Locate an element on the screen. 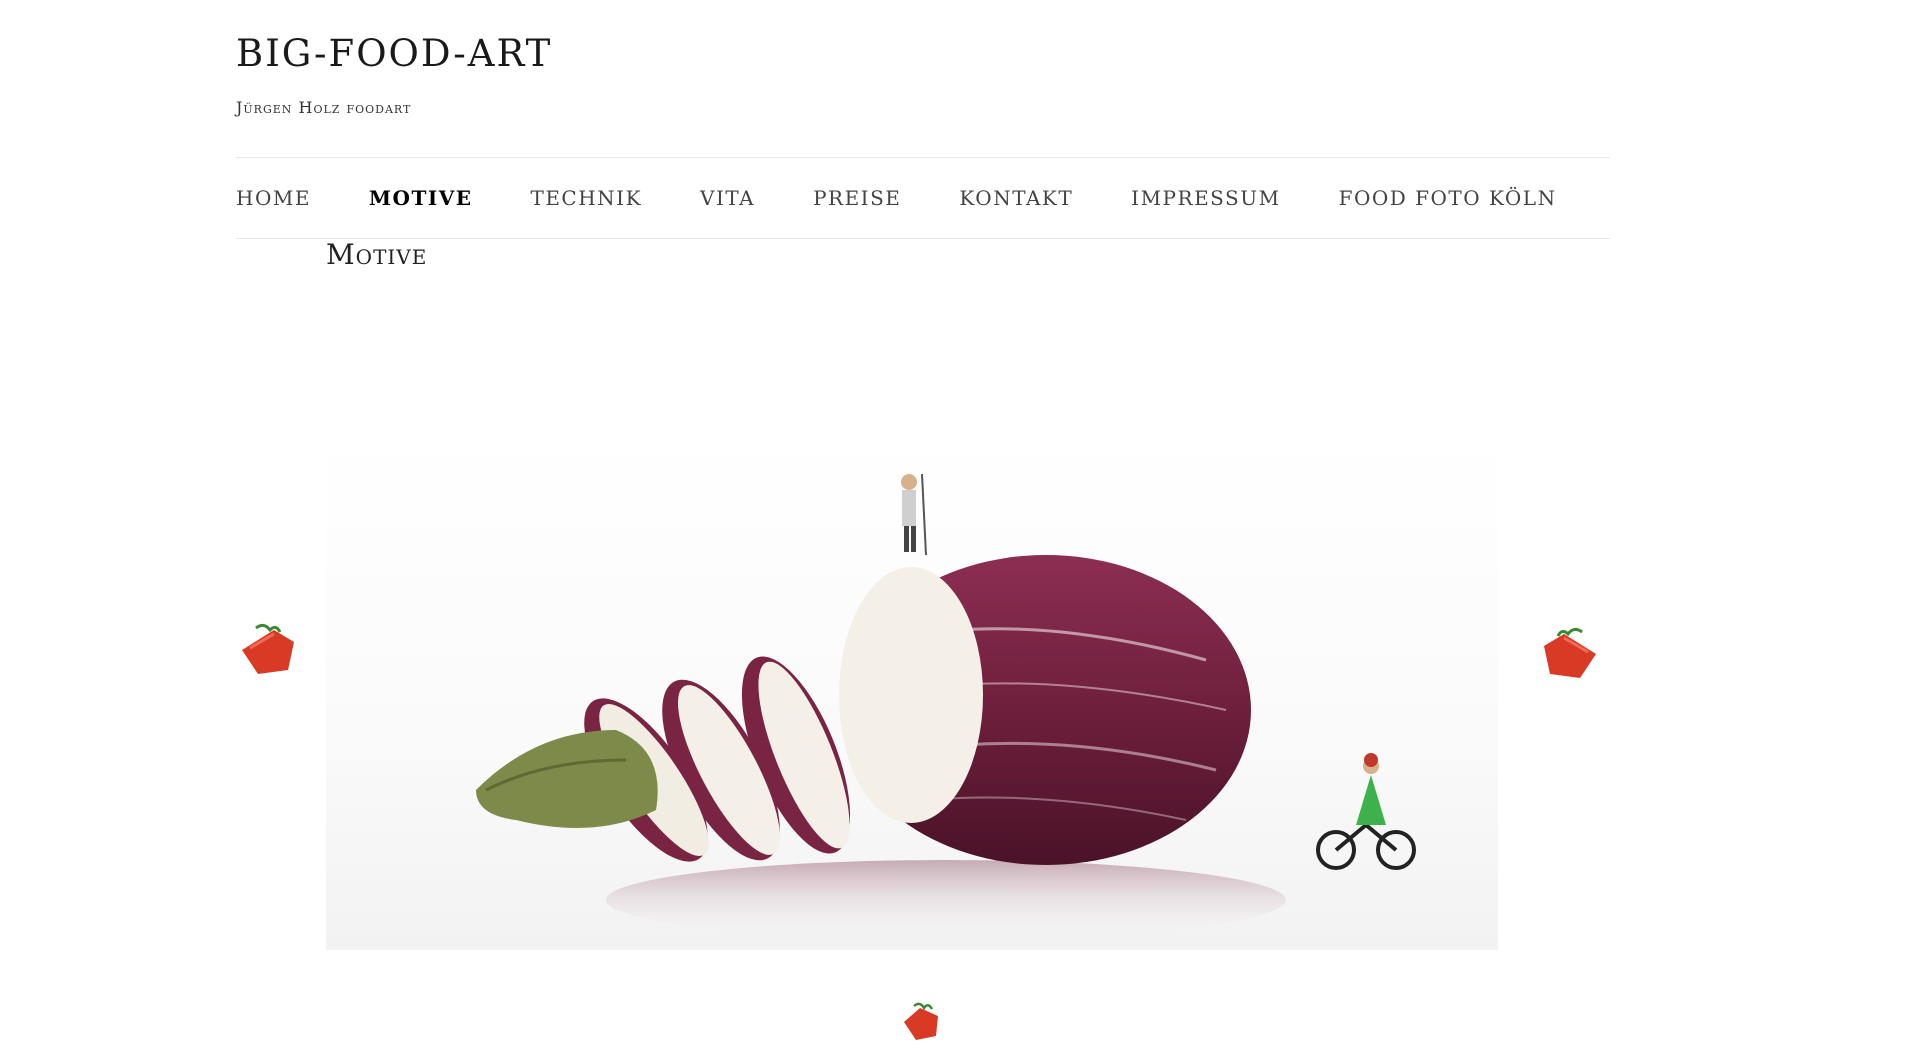 The image size is (1920, 1050). site-tagline: Jürgen Holz foodart is located at coordinates (324, 107).